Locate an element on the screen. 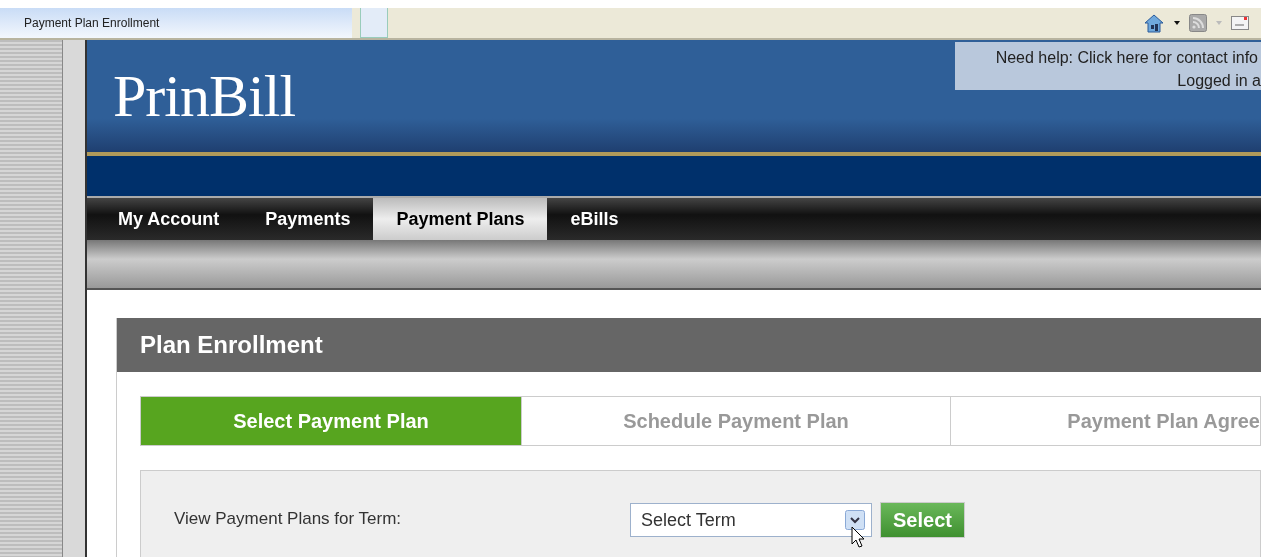 This screenshot has height=557, width=1261. home-icon is located at coordinates (1154, 23).